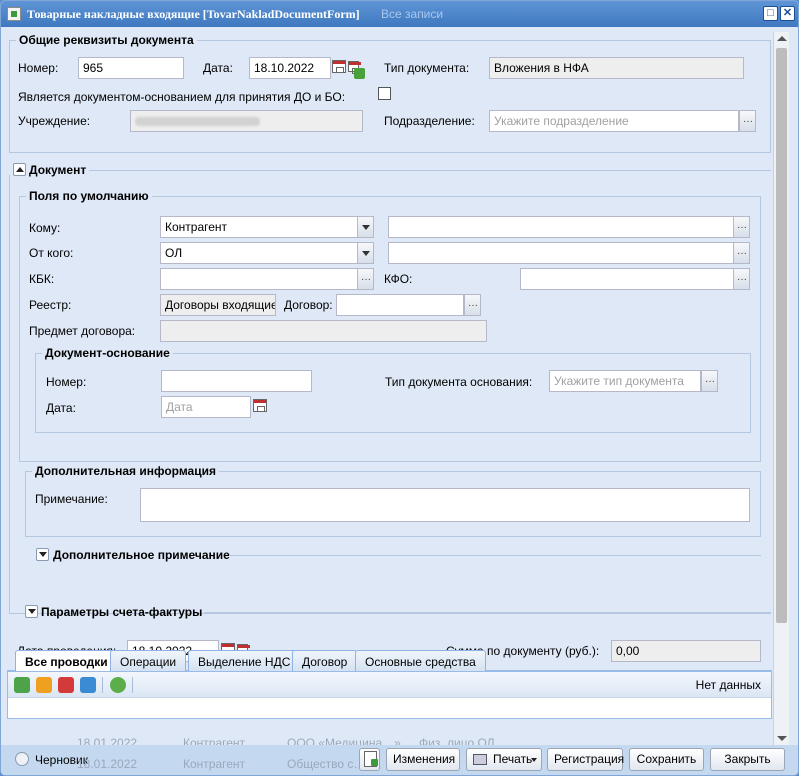 This screenshot has width=799, height=776. Describe the element at coordinates (107, 764) in the screenshot. I see `ghost-cell: 18.01.2022` at that location.